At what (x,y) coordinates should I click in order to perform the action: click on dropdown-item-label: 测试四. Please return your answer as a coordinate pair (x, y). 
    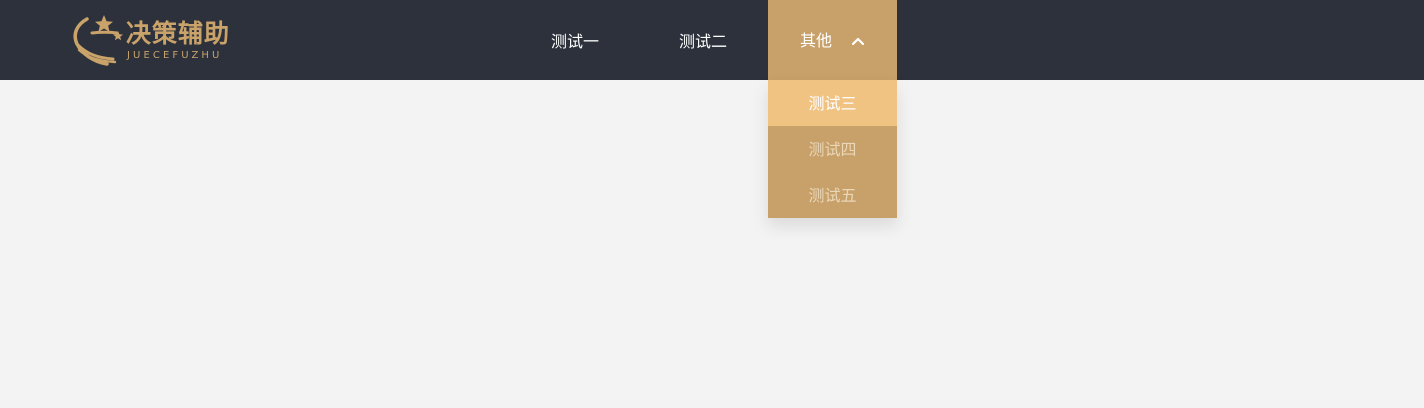
    Looking at the image, I should click on (832, 149).